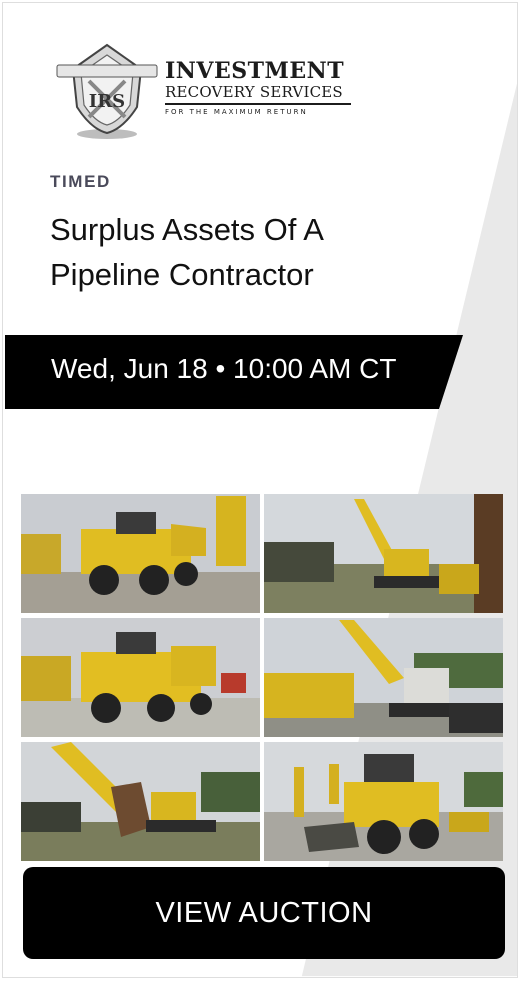  I want to click on auction-date: Wed, Jun 18 • 10:00 AM CT, so click(224, 368).